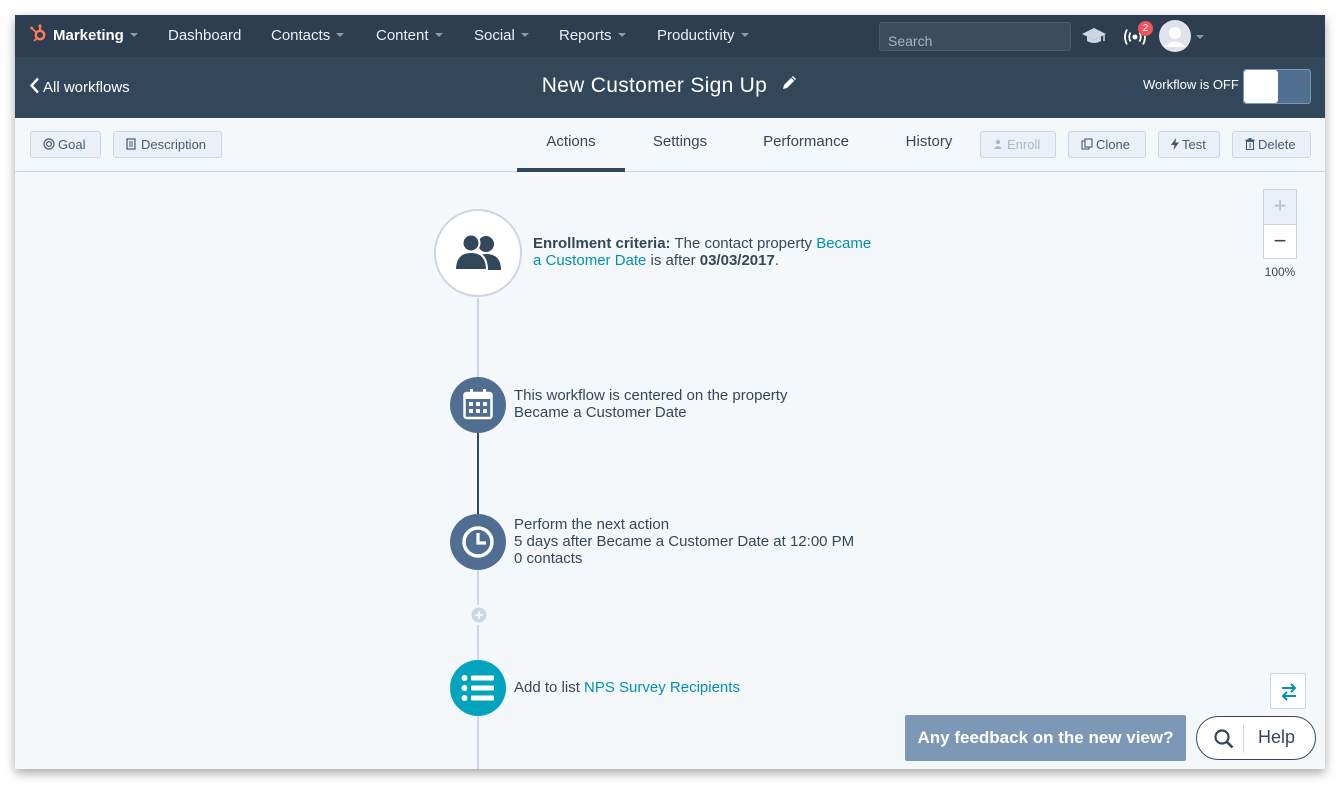  Describe the element at coordinates (1018, 144) in the screenshot. I see `enroll-button: Enroll` at that location.